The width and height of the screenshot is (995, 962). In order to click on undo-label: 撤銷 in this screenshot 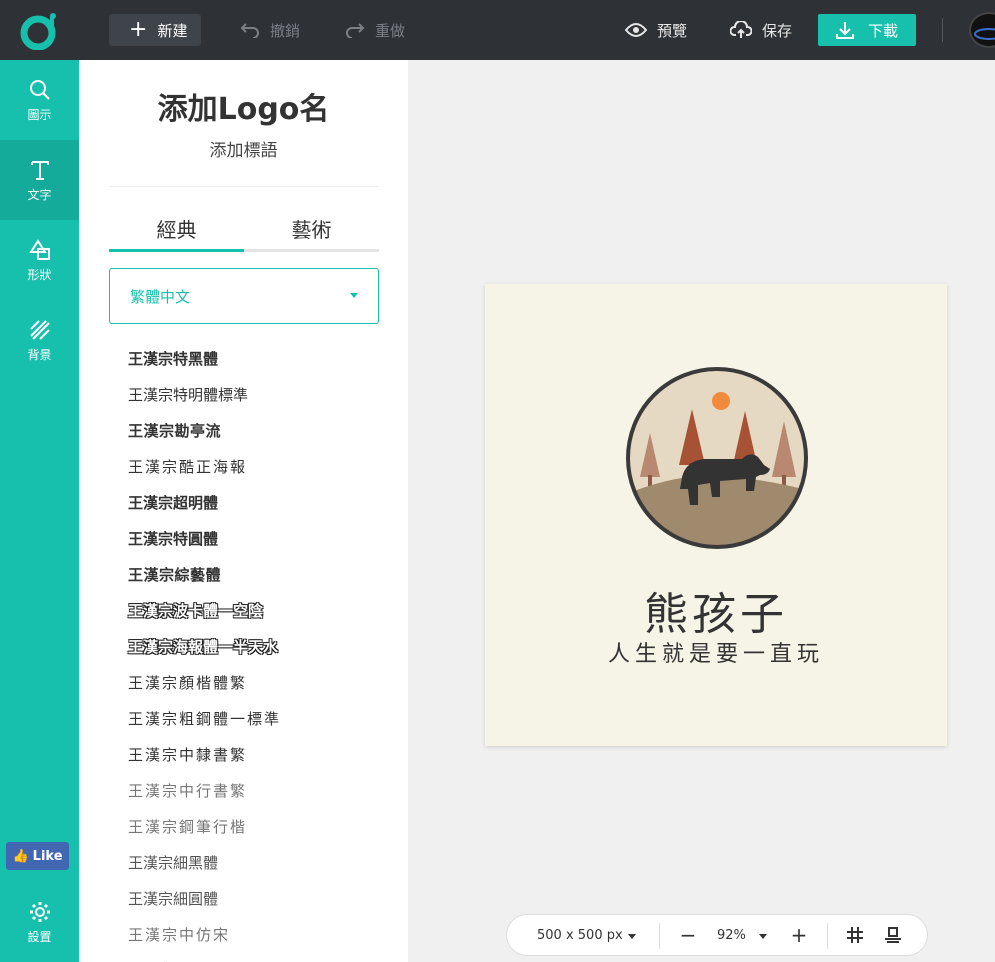, I will do `click(285, 30)`.